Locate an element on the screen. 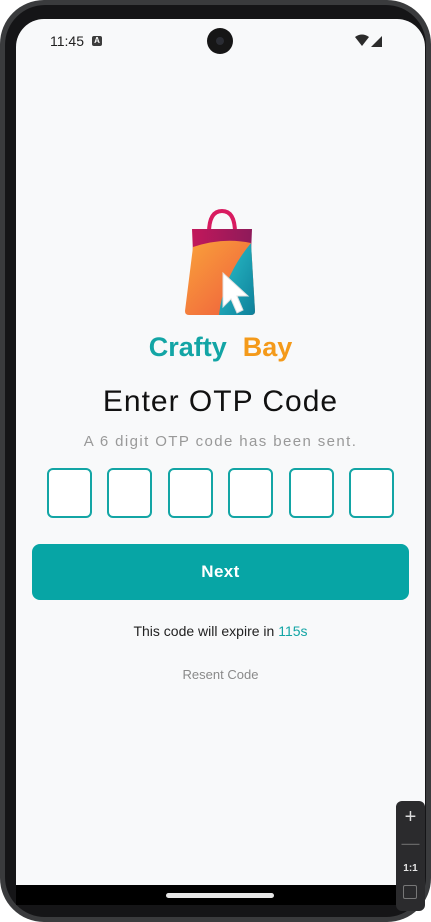 Image resolution: width=431 pixels, height=922 pixels. brand-word-1: Crafty is located at coordinates (187, 347).